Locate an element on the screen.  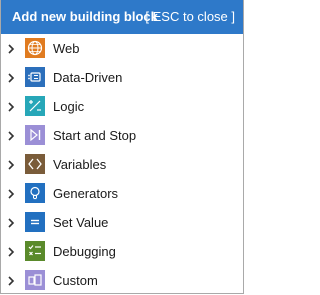
list-item-label: Generators is located at coordinates (86, 193).